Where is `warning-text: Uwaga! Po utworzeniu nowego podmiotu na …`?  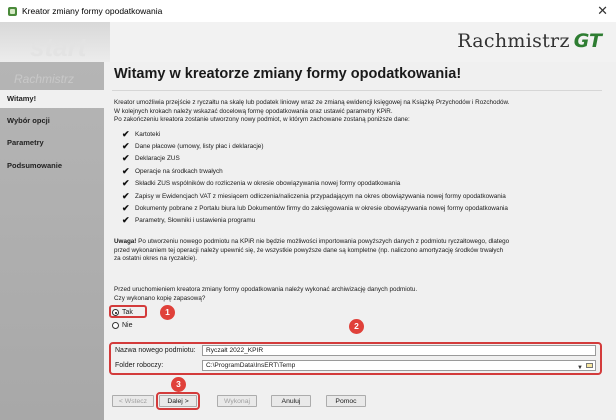
warning-text: Uwaga! Po utworzeniu nowego podmiotu na … is located at coordinates (354, 251).